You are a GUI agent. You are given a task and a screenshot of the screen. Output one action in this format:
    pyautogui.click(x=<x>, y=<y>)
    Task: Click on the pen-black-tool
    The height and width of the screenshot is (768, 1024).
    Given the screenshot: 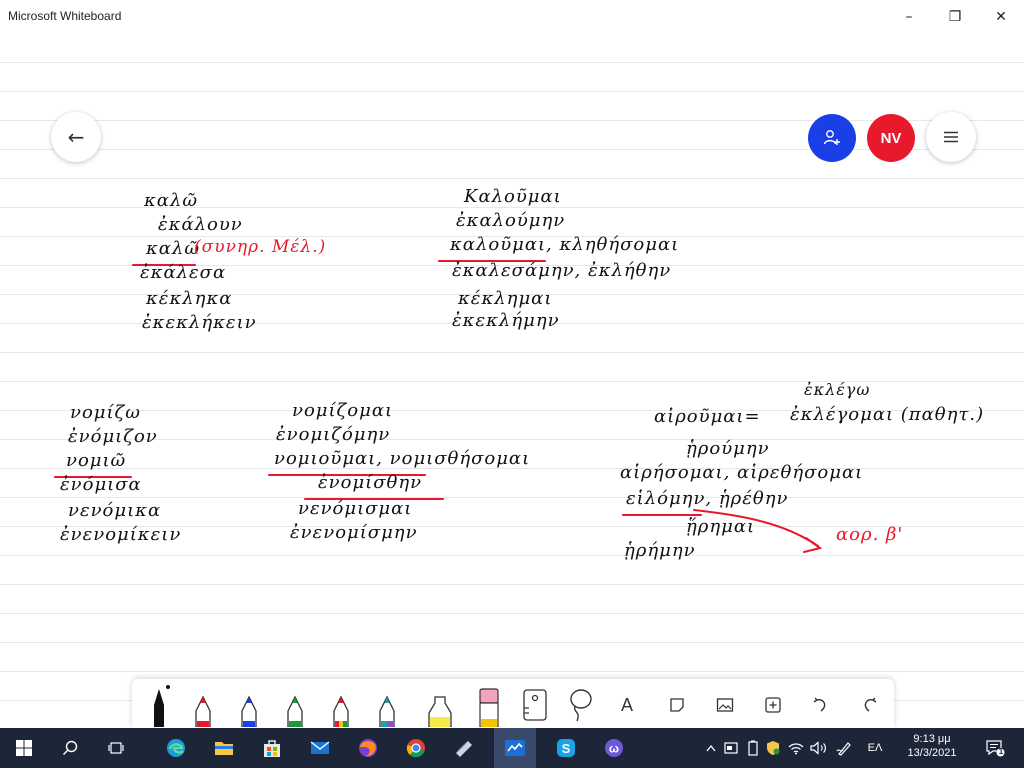 What is the action you would take?
    pyautogui.click(x=159, y=705)
    